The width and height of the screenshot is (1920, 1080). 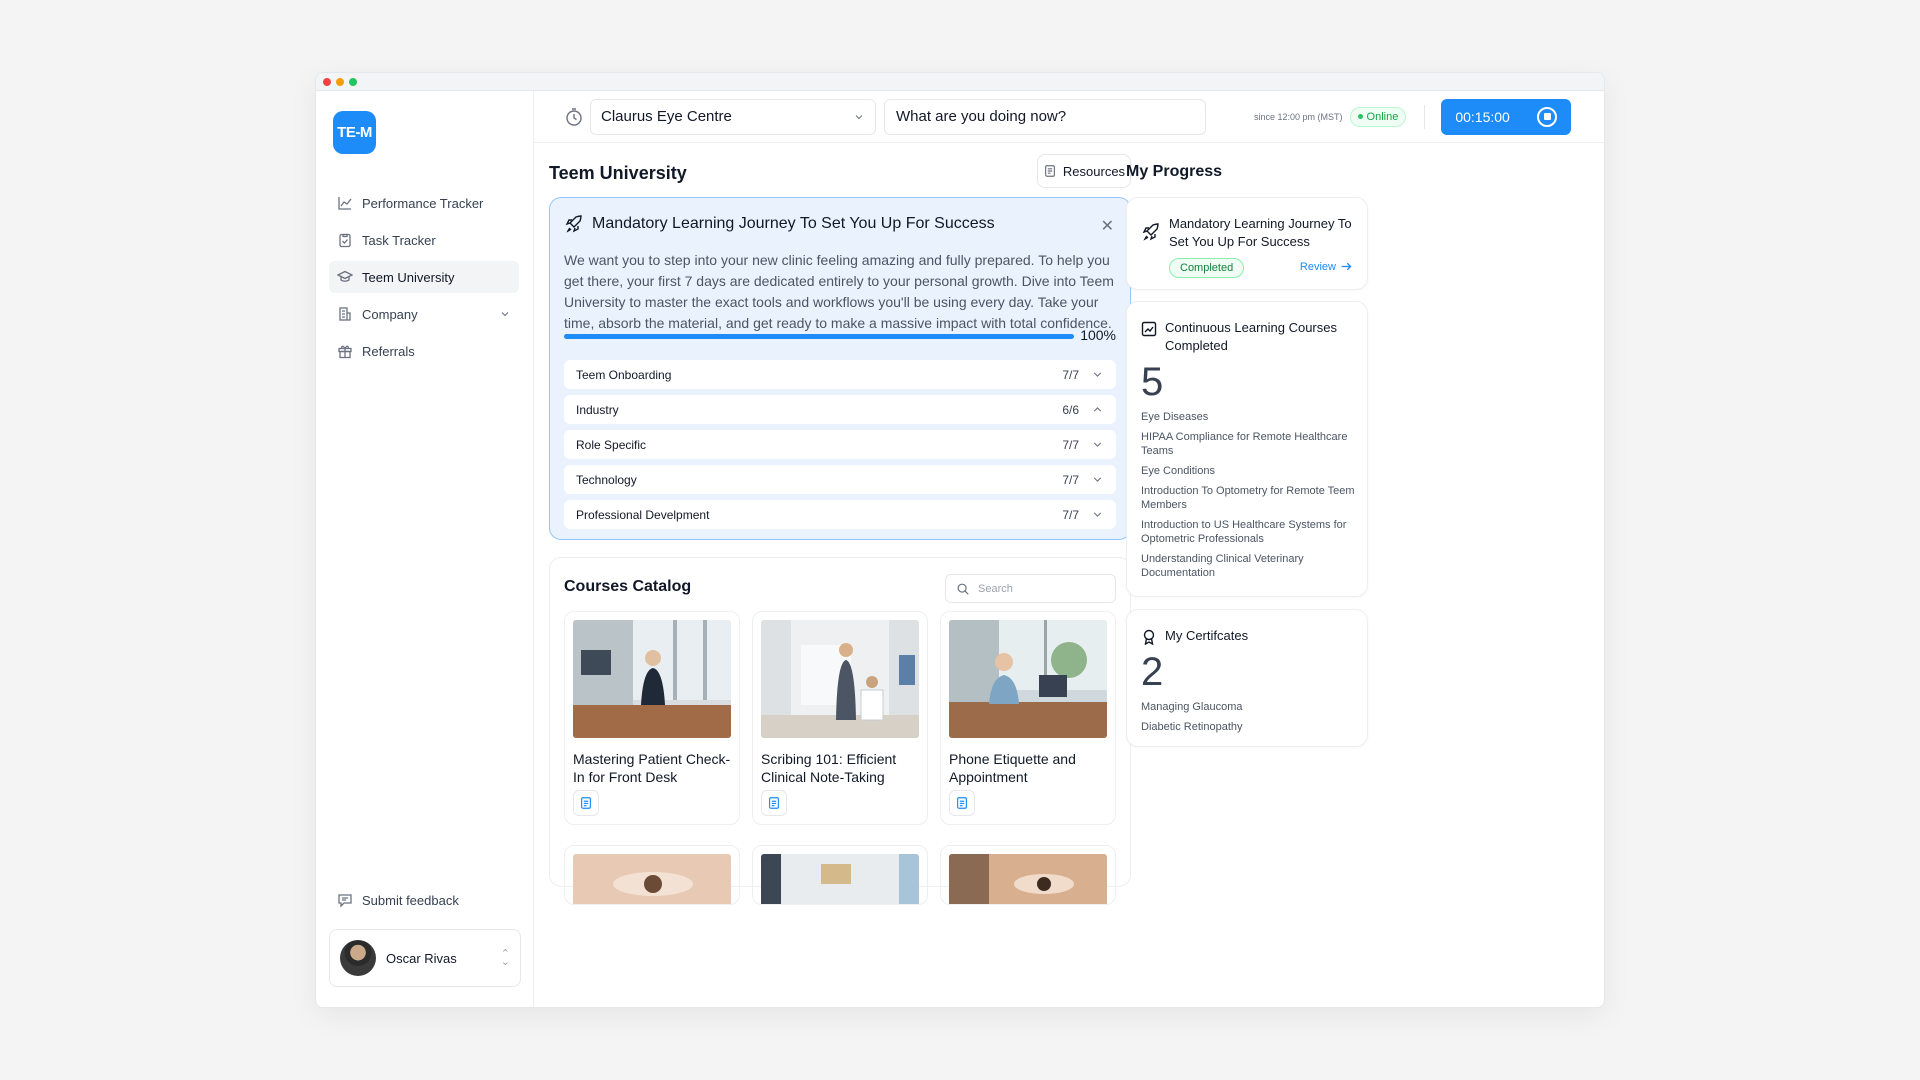 What do you see at coordinates (1482, 116) in the screenshot?
I see `timer-value: 00:15:00` at bounding box center [1482, 116].